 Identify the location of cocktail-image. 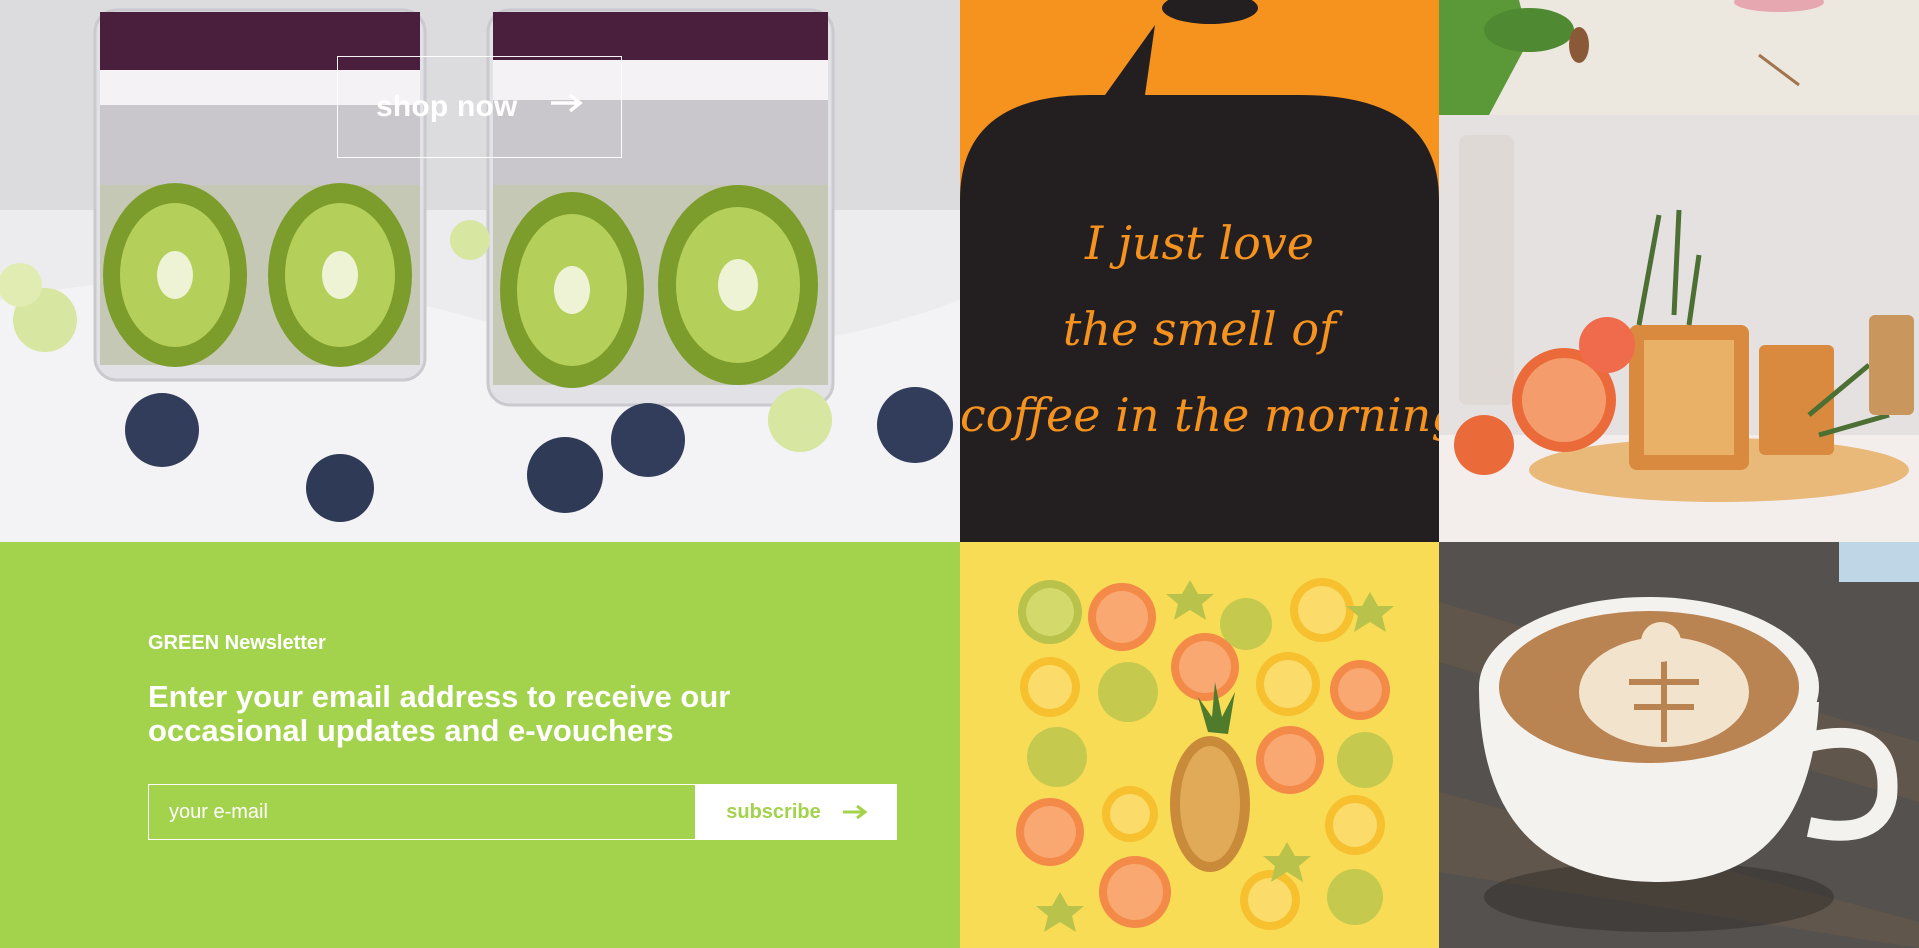
(1679, 328).